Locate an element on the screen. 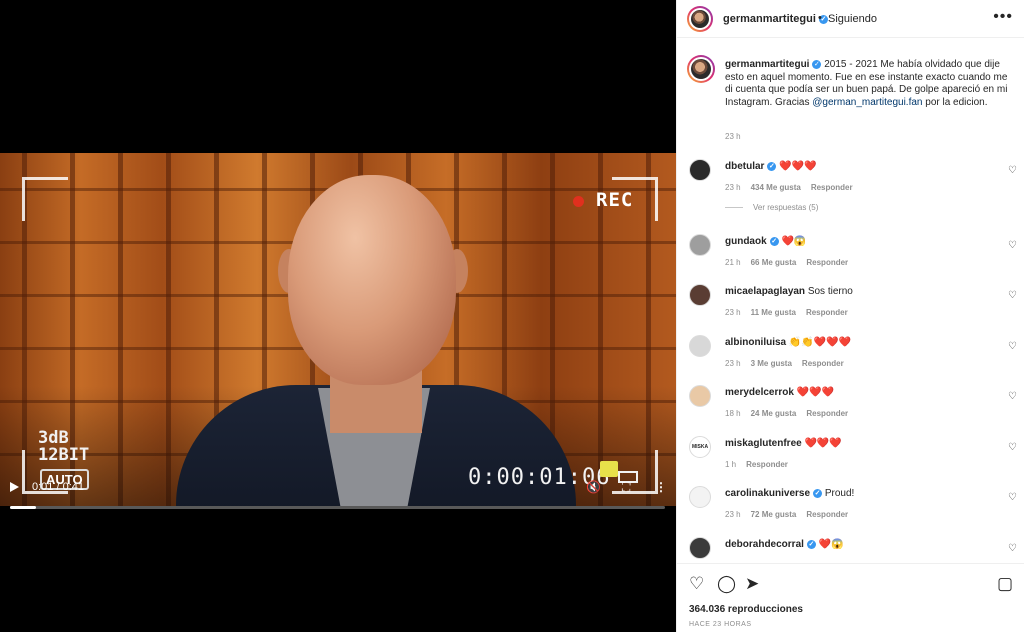  comment-content: gundaok ✓ ❤️😱 is located at coordinates (765, 241).